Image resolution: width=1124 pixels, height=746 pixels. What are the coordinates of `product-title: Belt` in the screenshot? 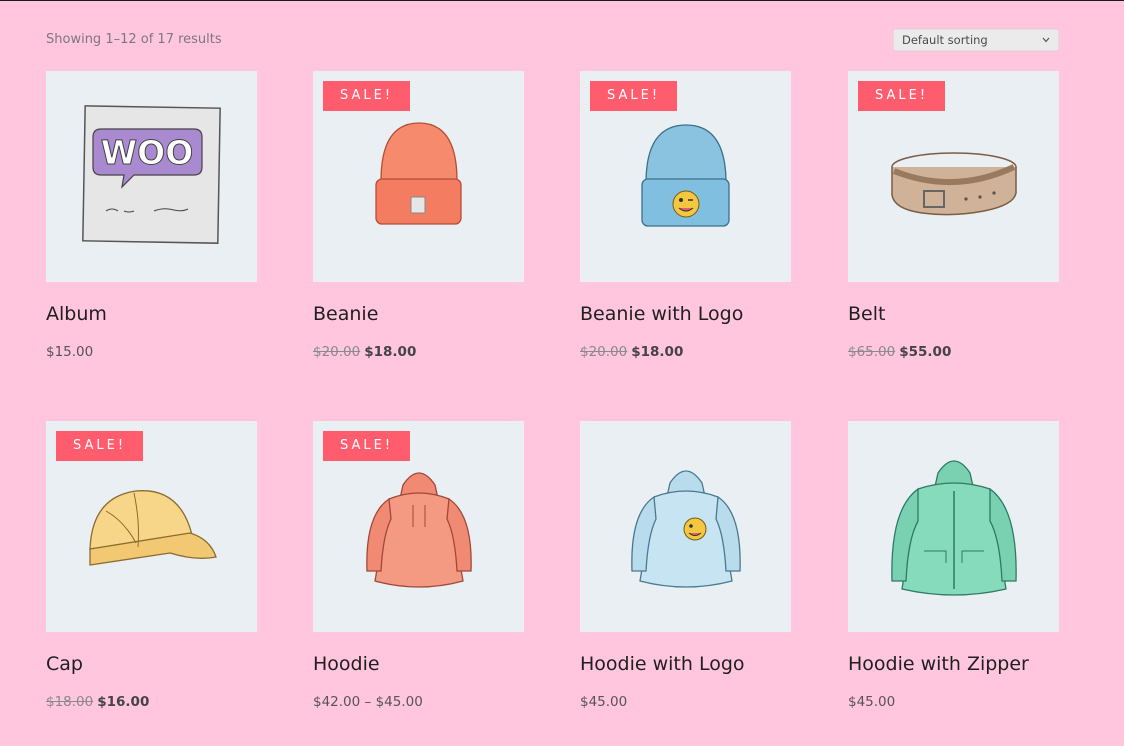 It's located at (866, 314).